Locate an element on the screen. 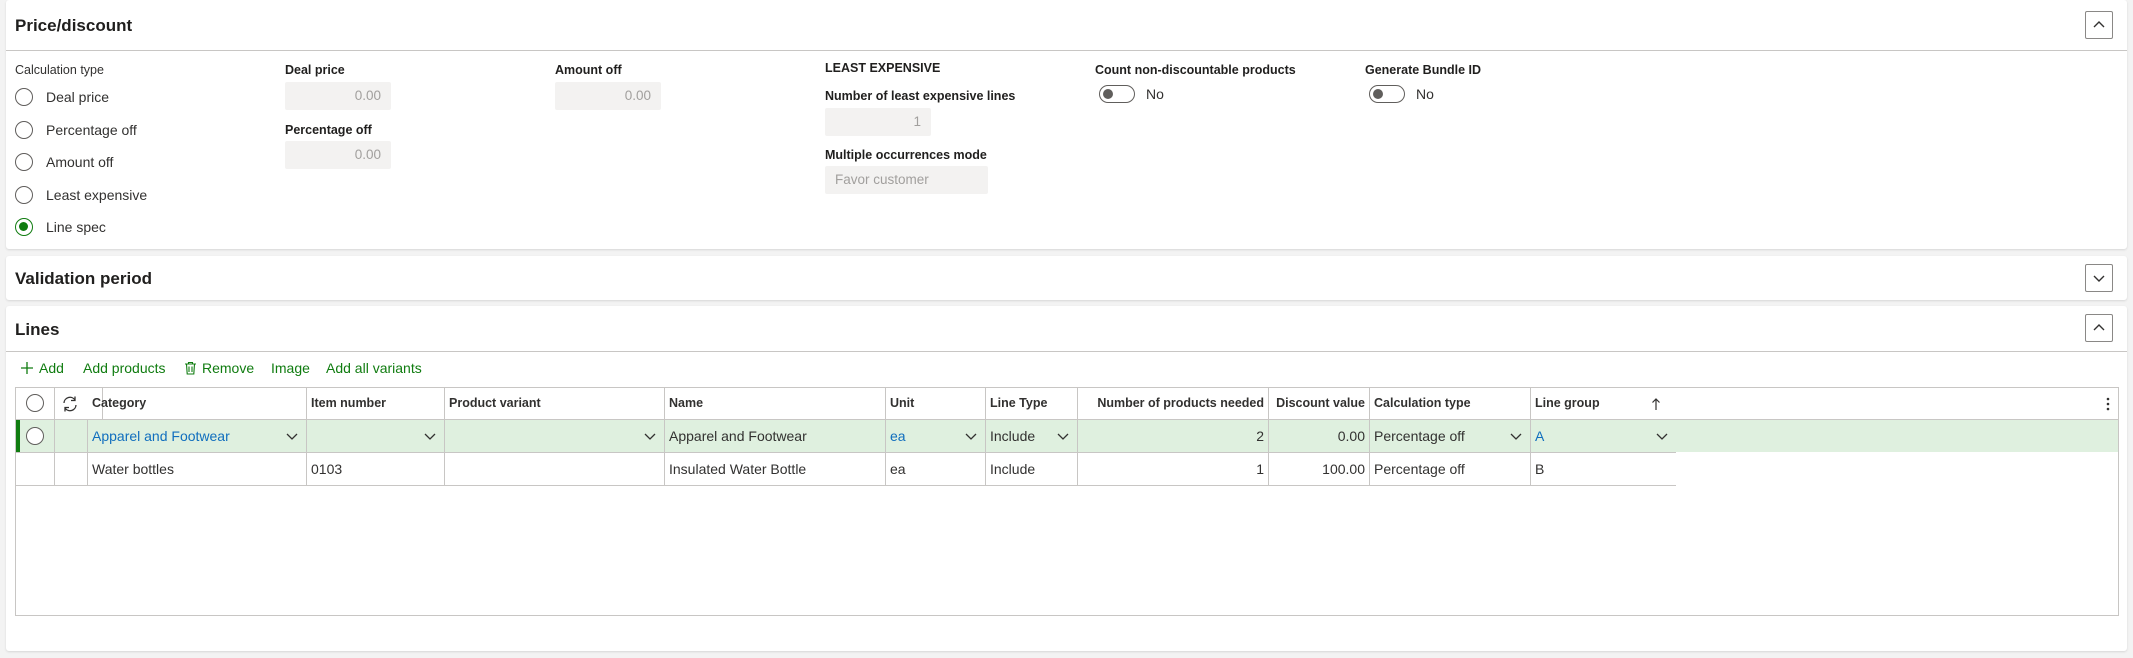 This screenshot has height=658, width=2133. multiple-occurrences-mode-label: Multiple occurrences mode is located at coordinates (906, 155).